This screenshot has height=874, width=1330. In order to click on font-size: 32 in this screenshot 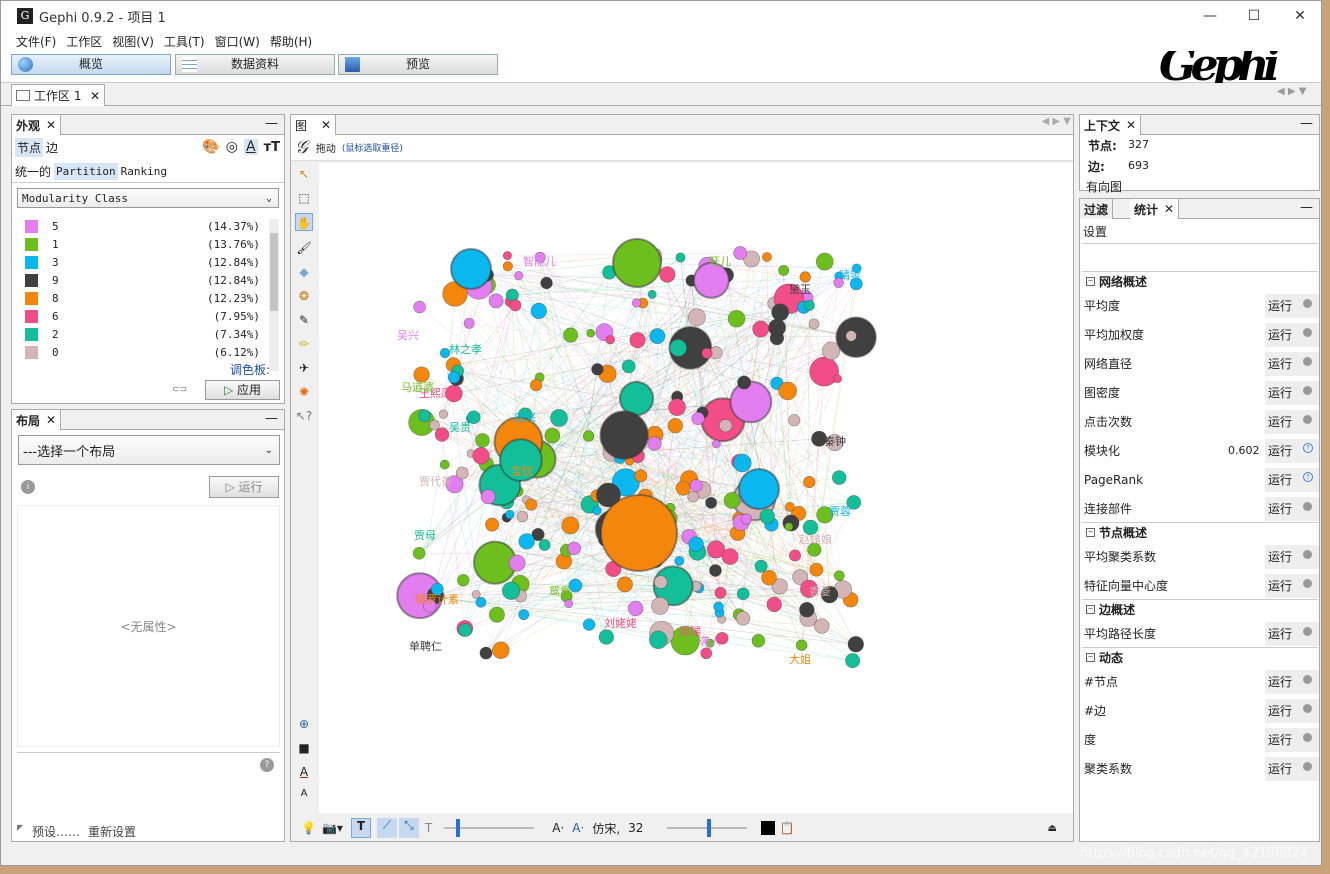, I will do `click(635, 828)`.